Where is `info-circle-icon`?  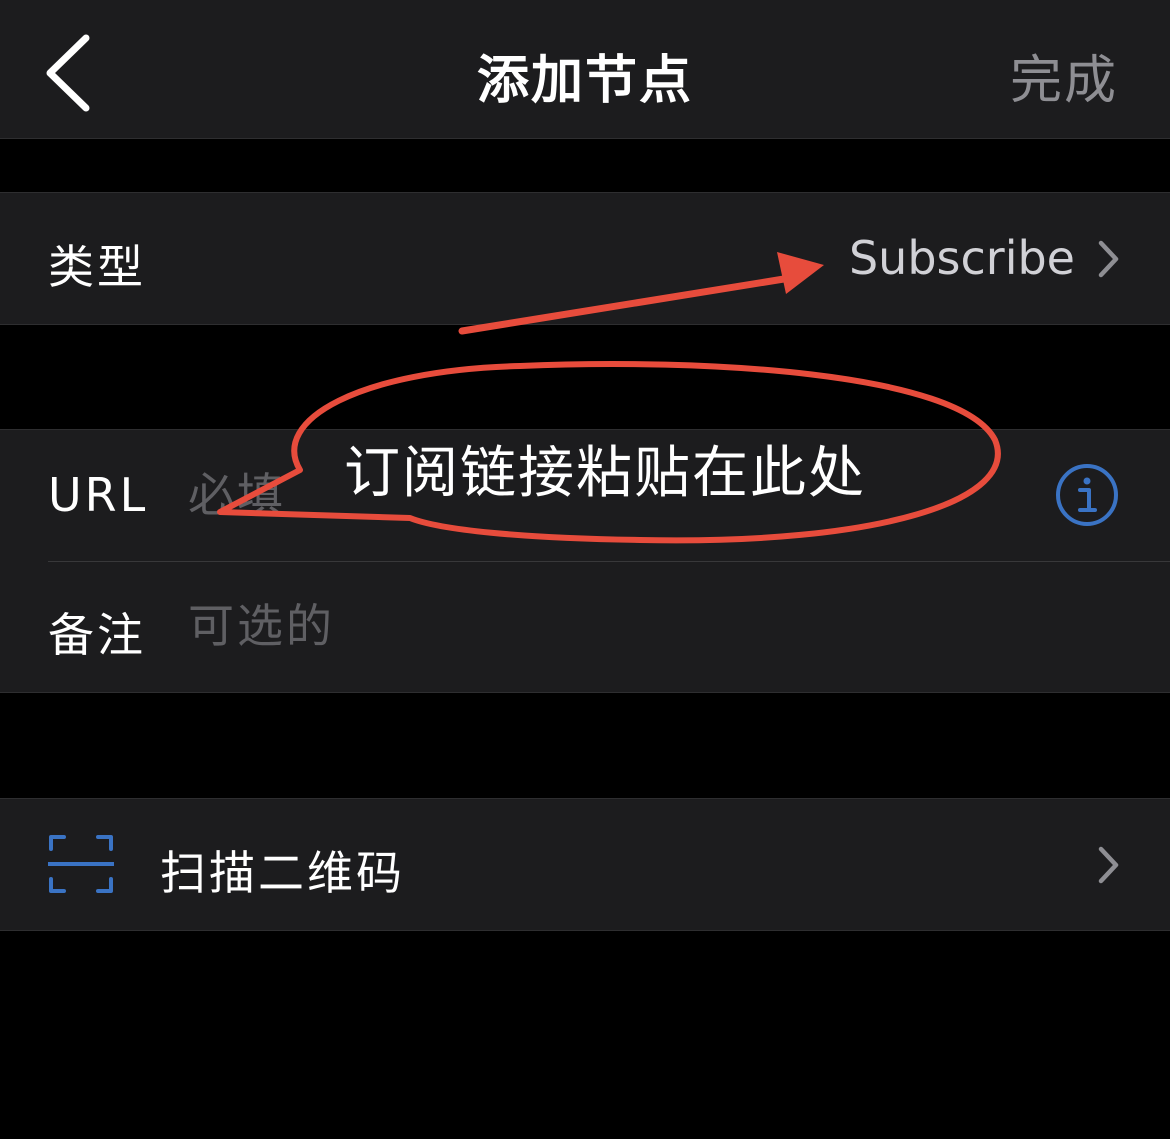
info-circle-icon is located at coordinates (1087, 495).